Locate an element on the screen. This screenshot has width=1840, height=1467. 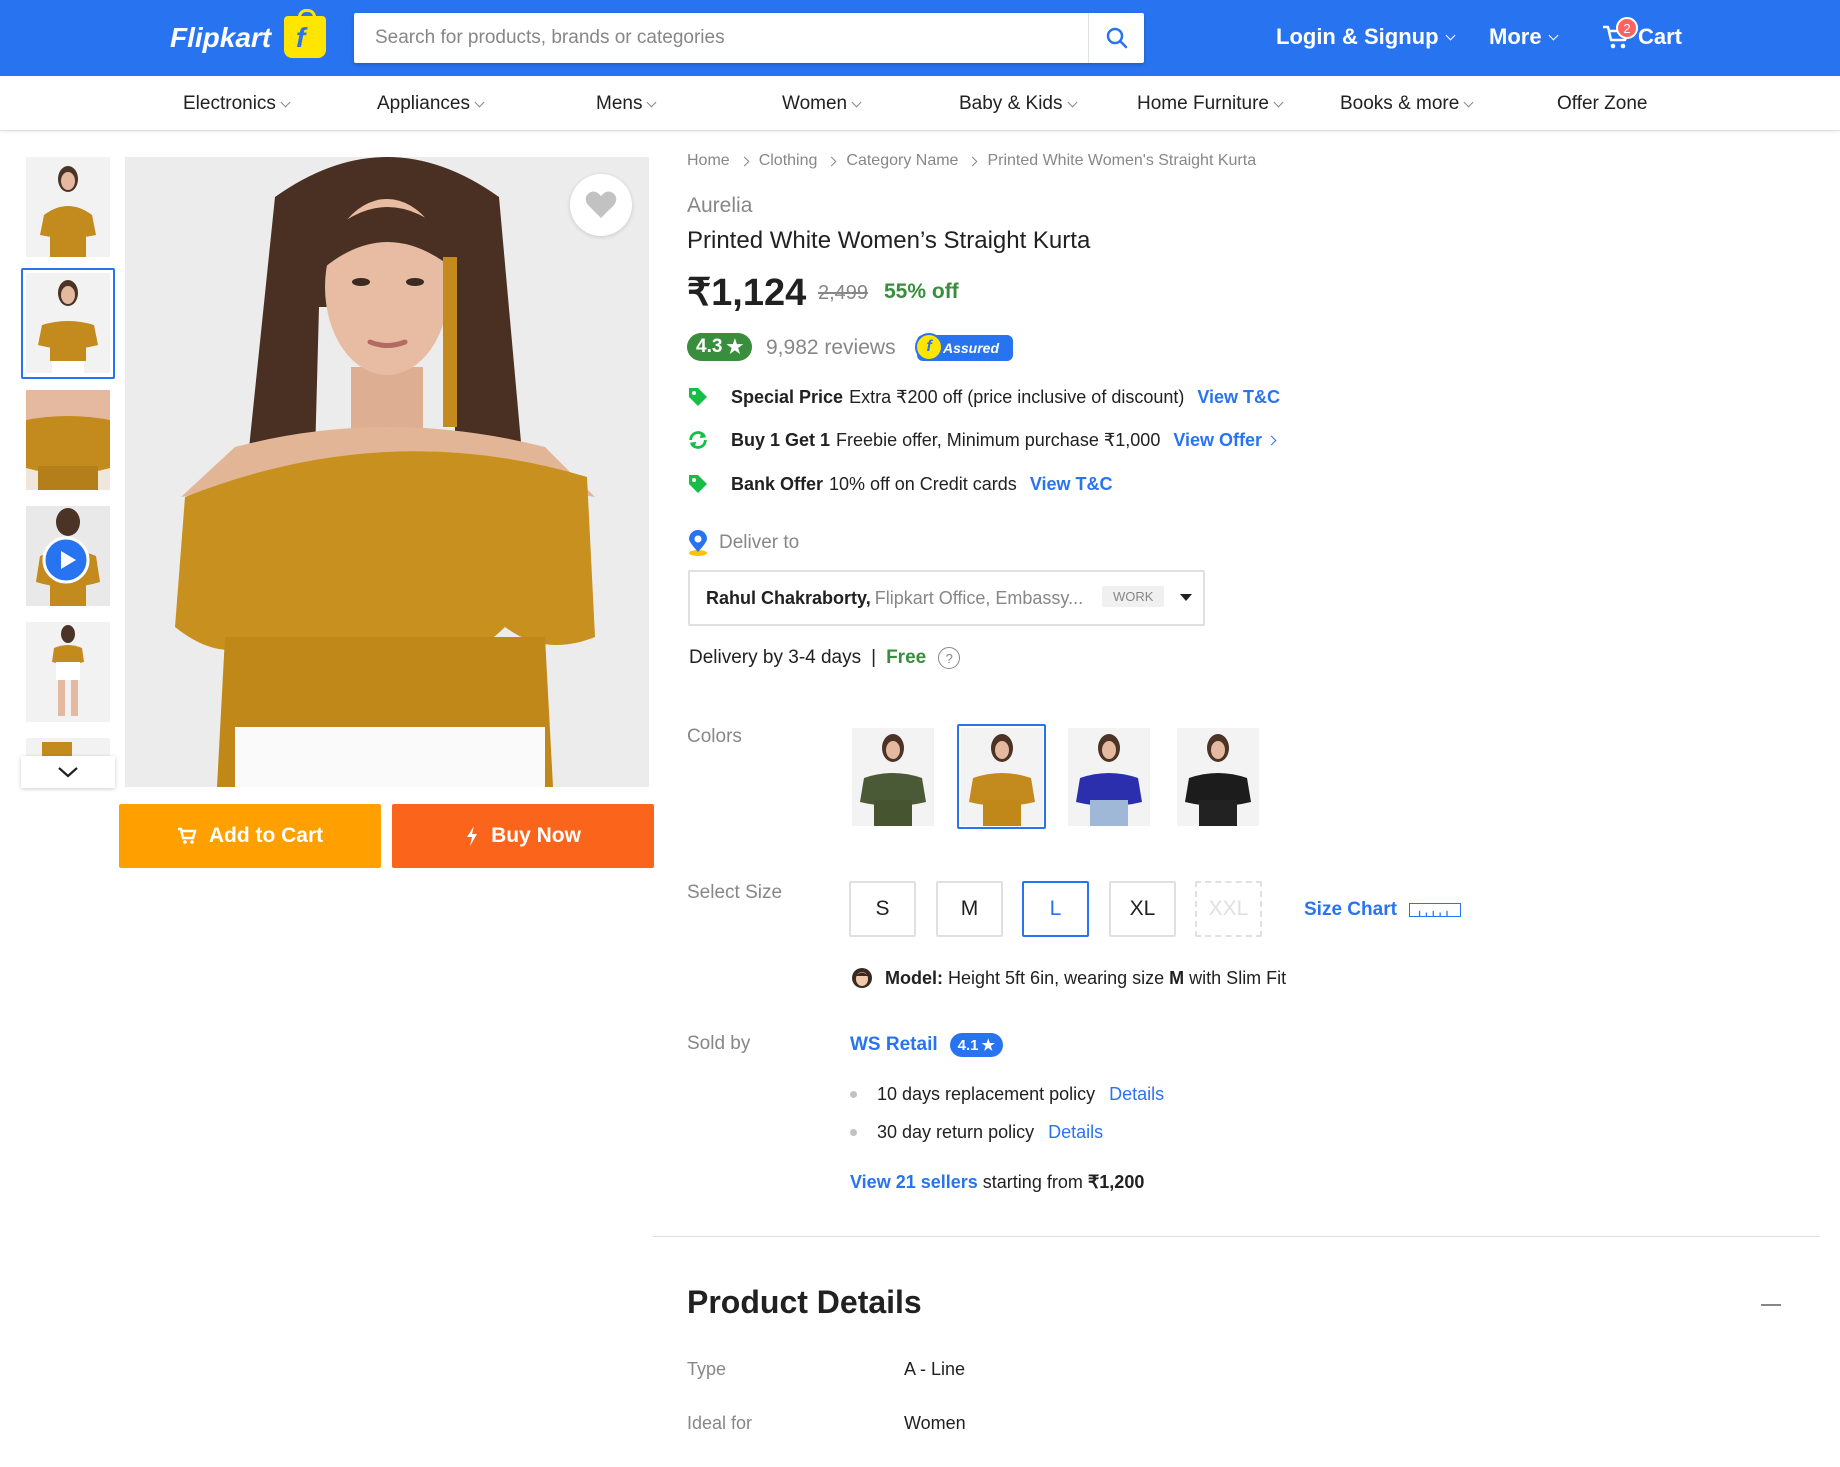
sellers-starting-text: starting from is located at coordinates (1032, 1182).